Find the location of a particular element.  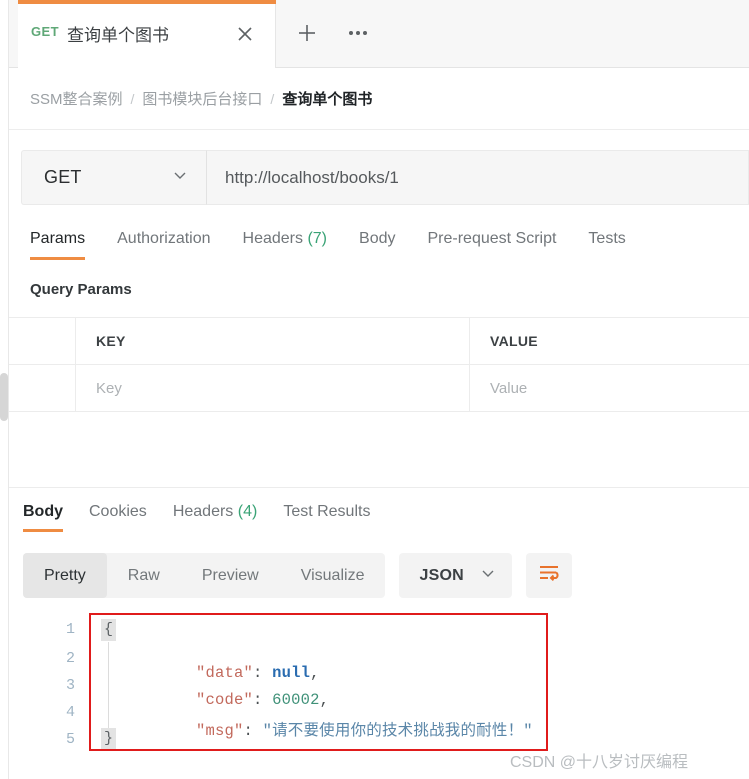

response-format-toolbar: Pretty Raw Preview Visualize JSON is located at coordinates (297, 575).